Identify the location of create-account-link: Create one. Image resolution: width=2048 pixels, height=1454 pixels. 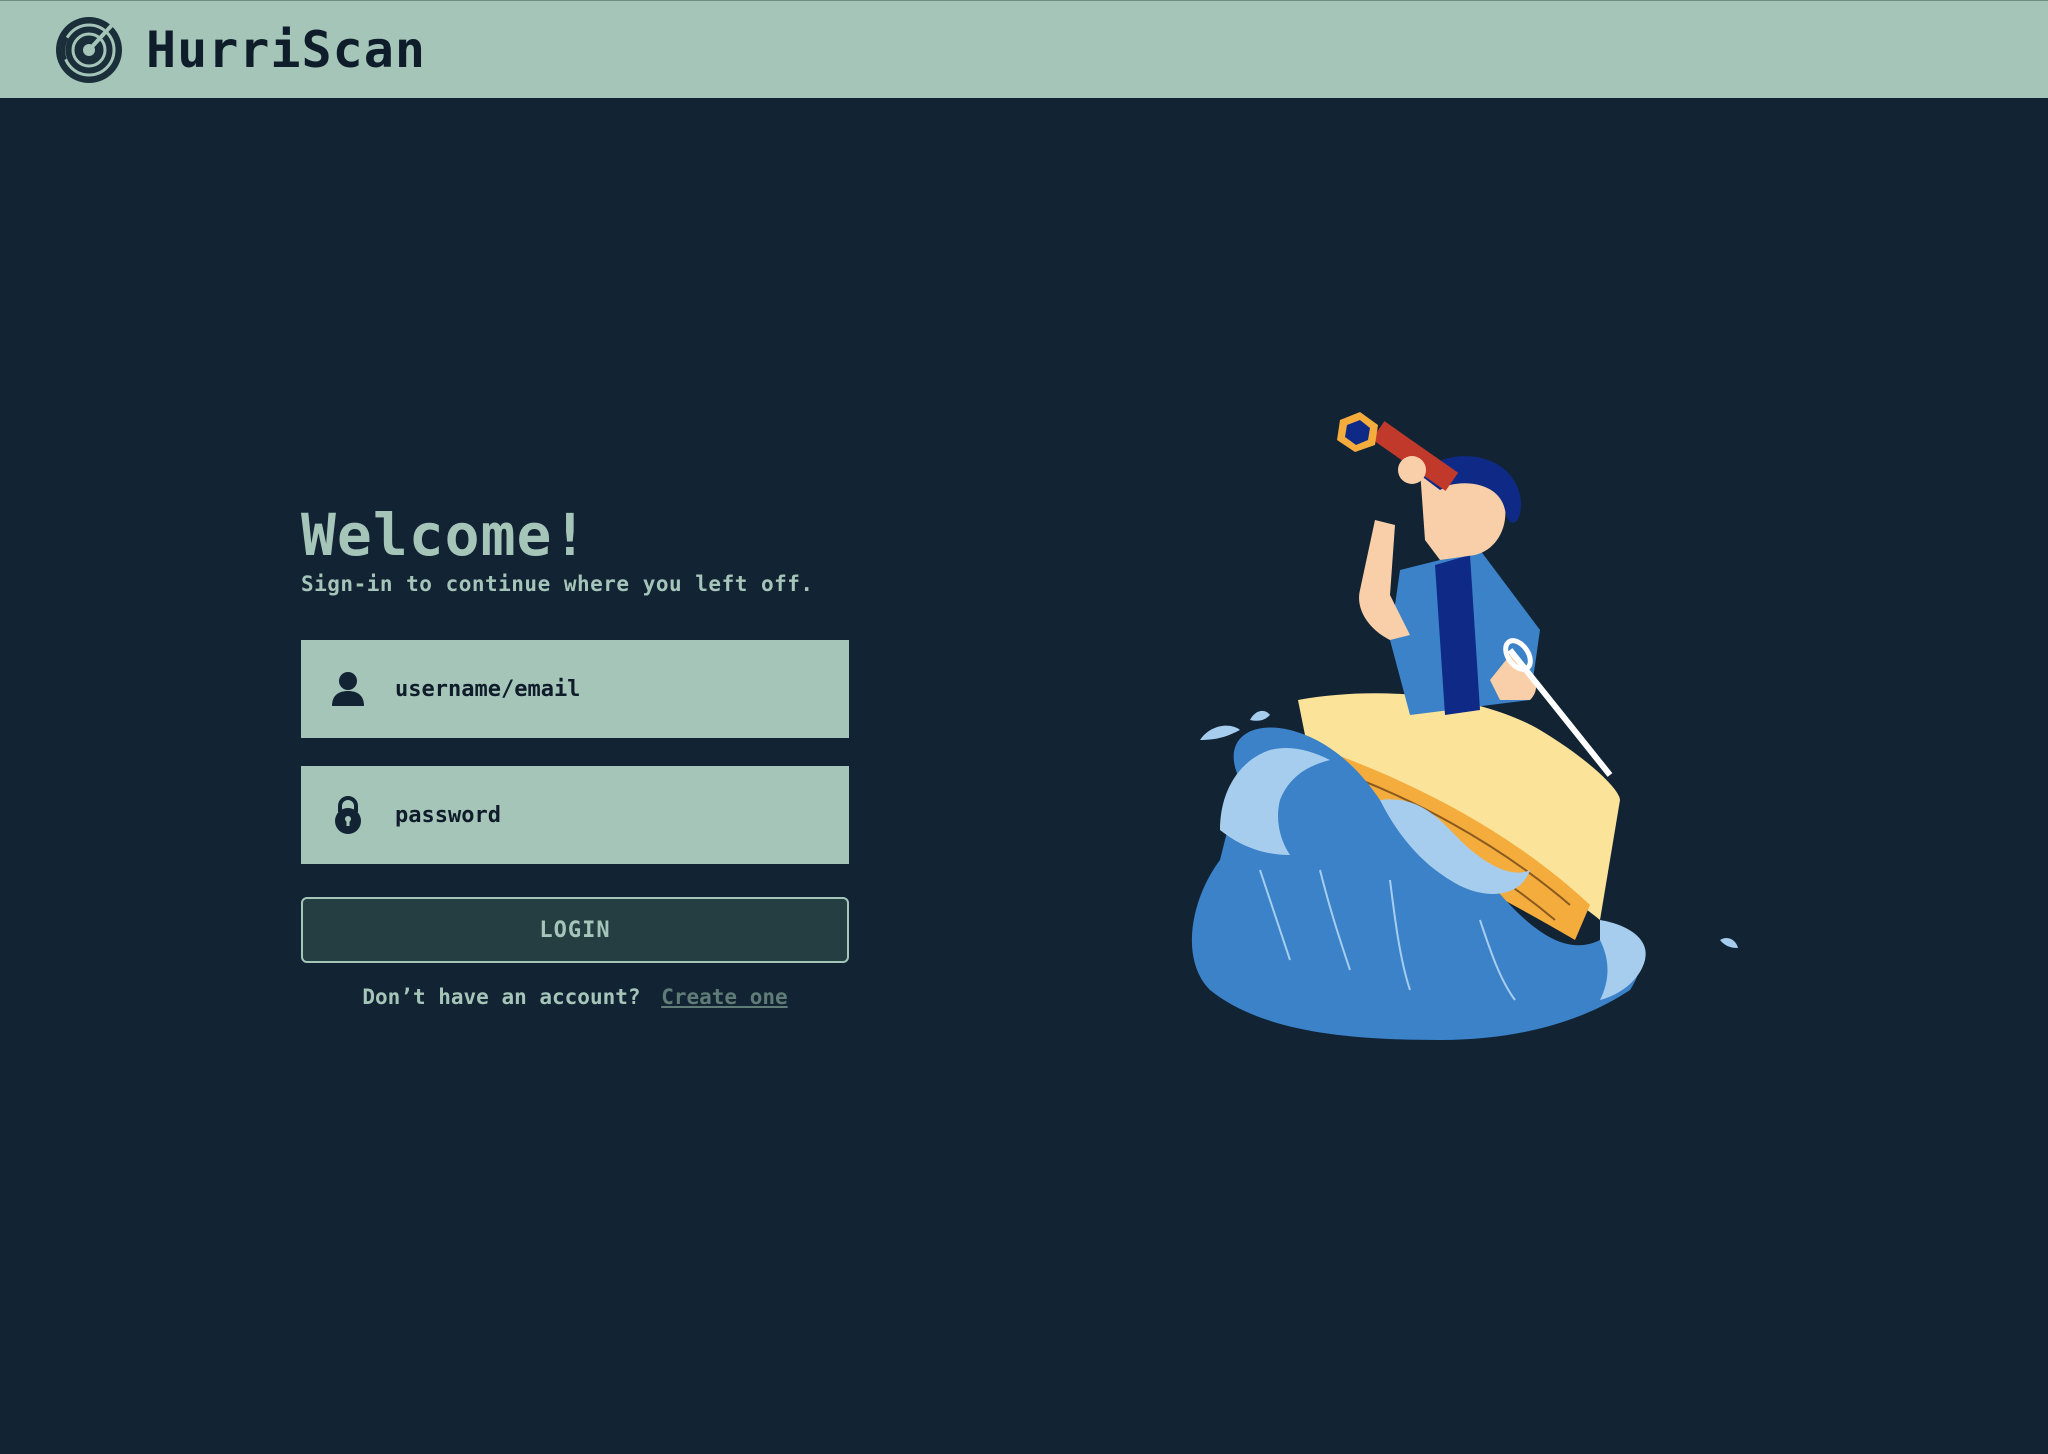
(724, 997).